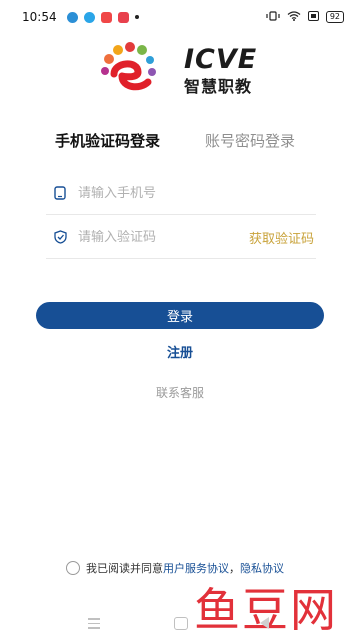 This screenshot has width=360, height=640. I want to click on status-bar: 10:54 92, so click(180, 17).